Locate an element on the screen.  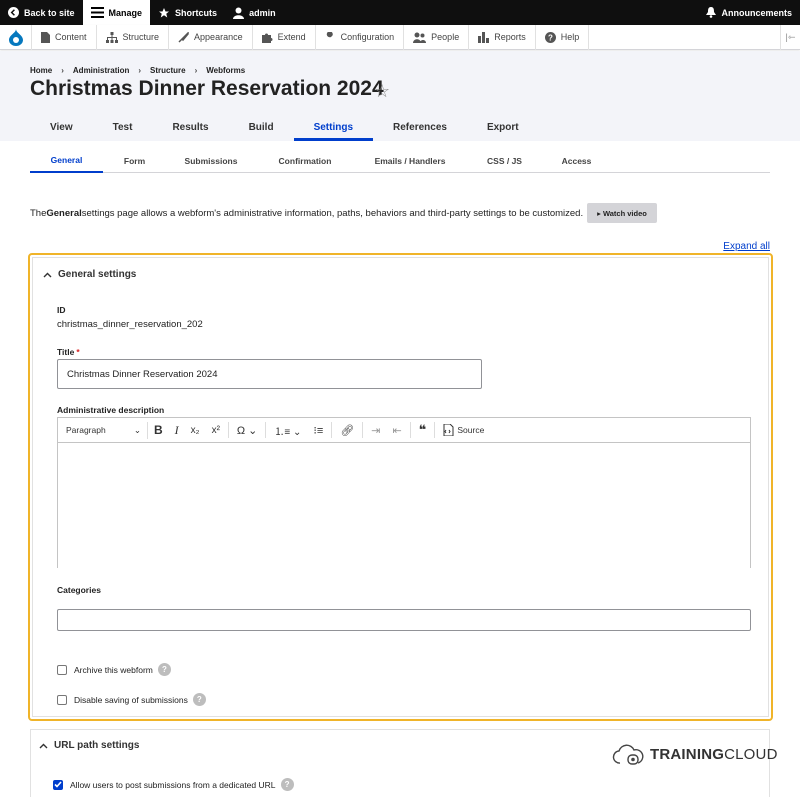
intro-pre: The is located at coordinates (38, 213).